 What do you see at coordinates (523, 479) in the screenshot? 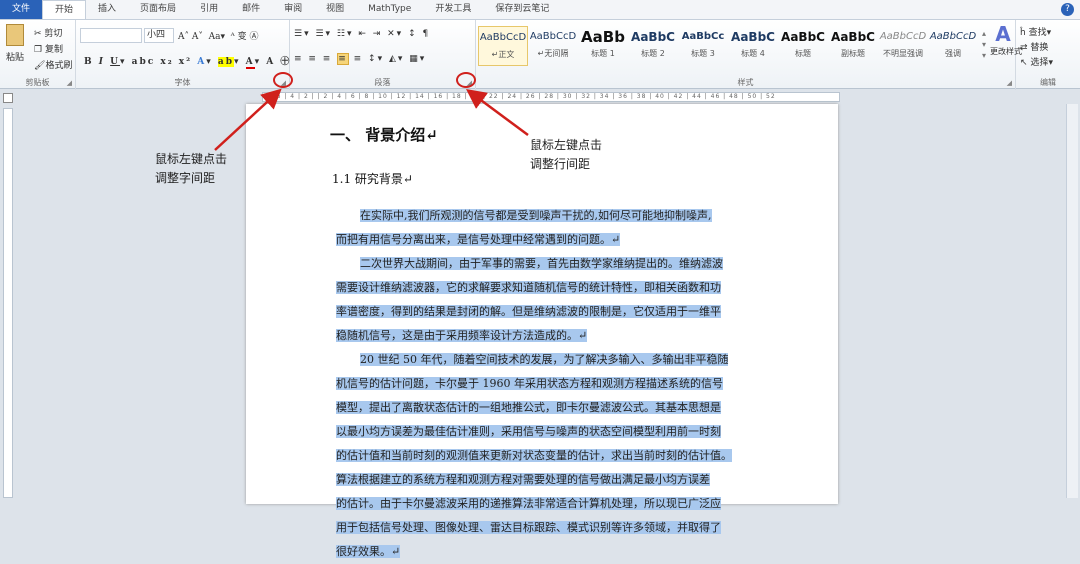
I see `selected-text: 算法根据建立的系统方程和观测方程对需要处理的信号做出满足最小均方误差` at bounding box center [523, 479].